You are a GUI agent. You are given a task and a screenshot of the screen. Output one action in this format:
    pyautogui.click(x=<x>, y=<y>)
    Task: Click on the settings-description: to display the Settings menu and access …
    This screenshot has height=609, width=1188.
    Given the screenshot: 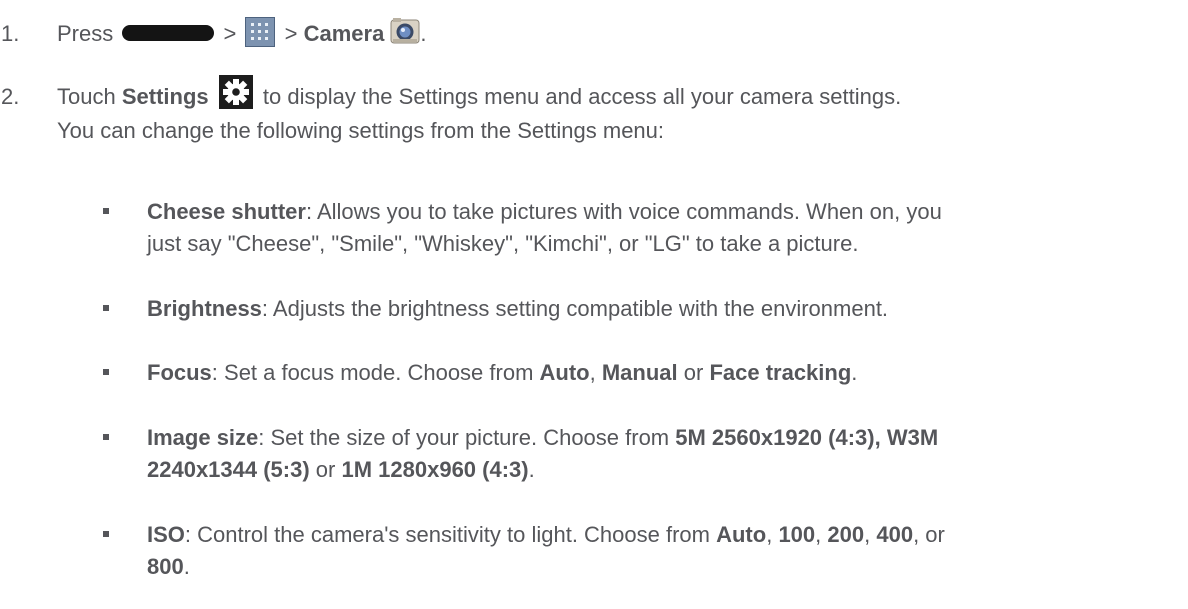 What is the action you would take?
    pyautogui.click(x=582, y=96)
    